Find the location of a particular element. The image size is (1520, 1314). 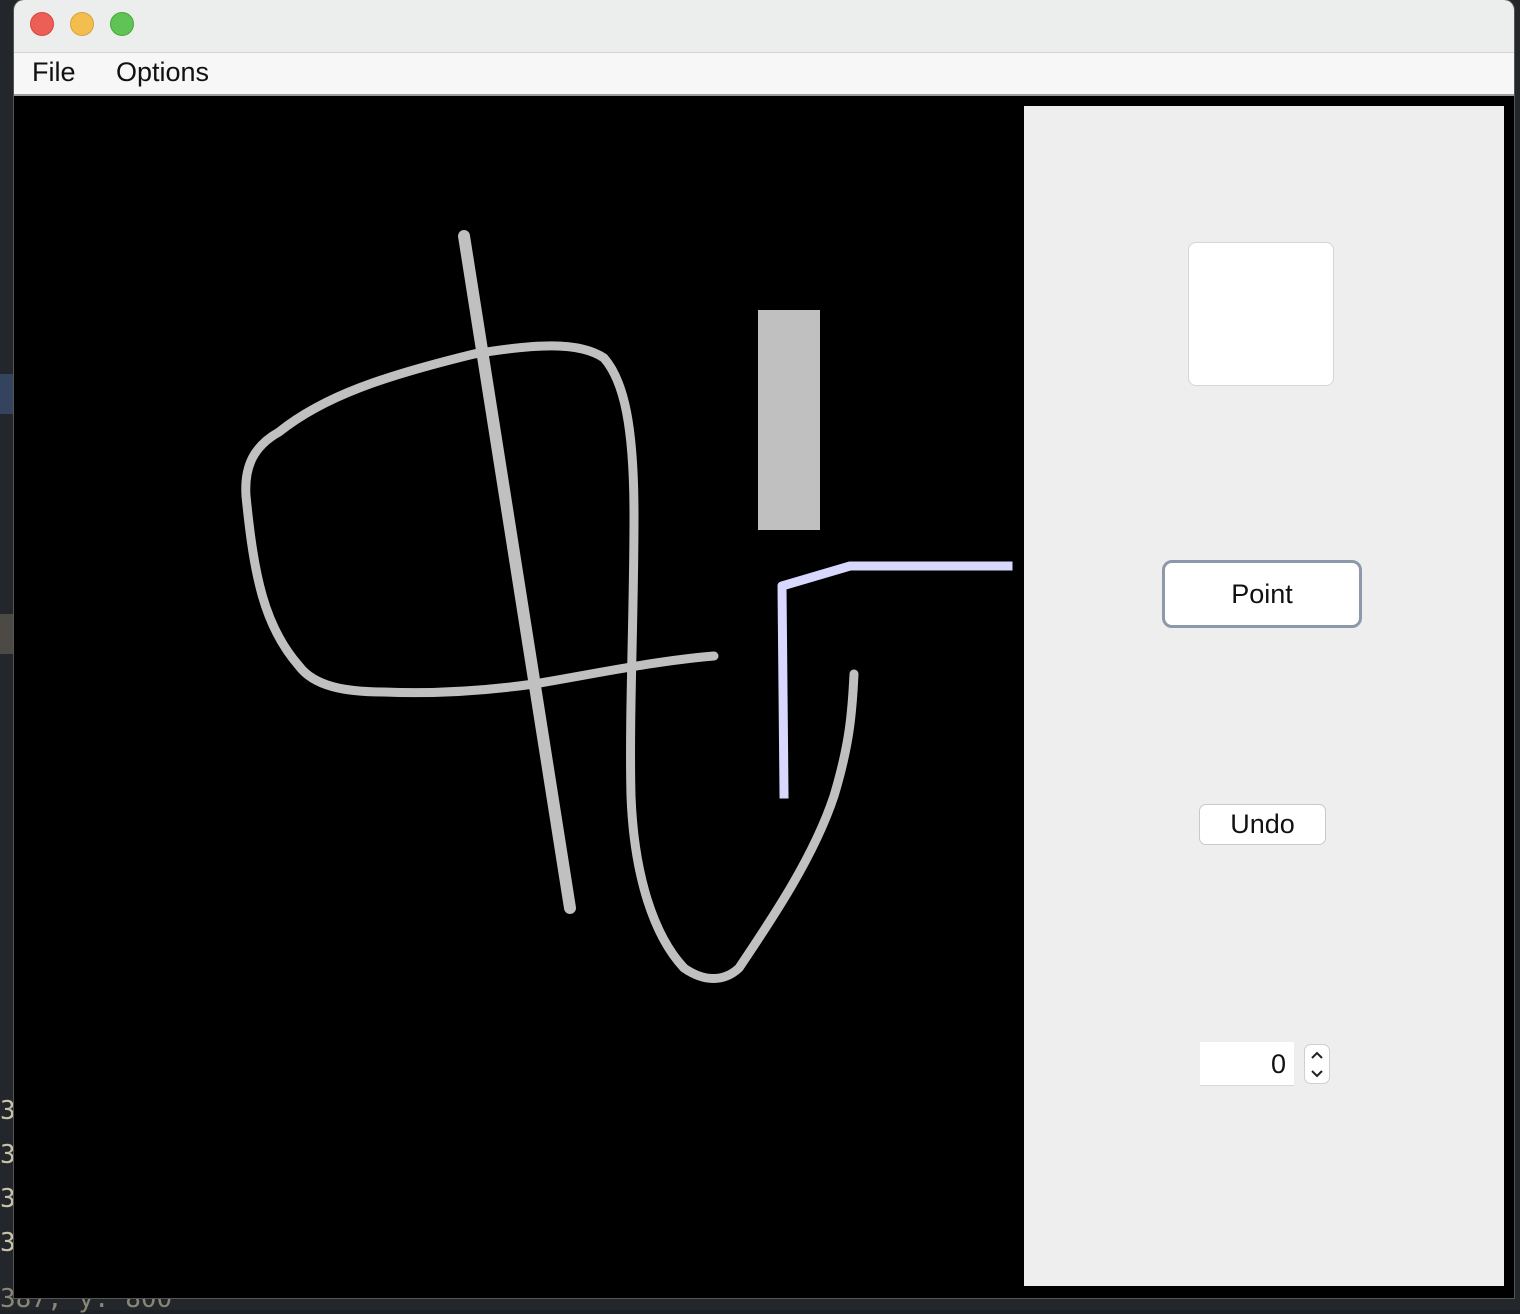

menu-options: Options is located at coordinates (162, 72).